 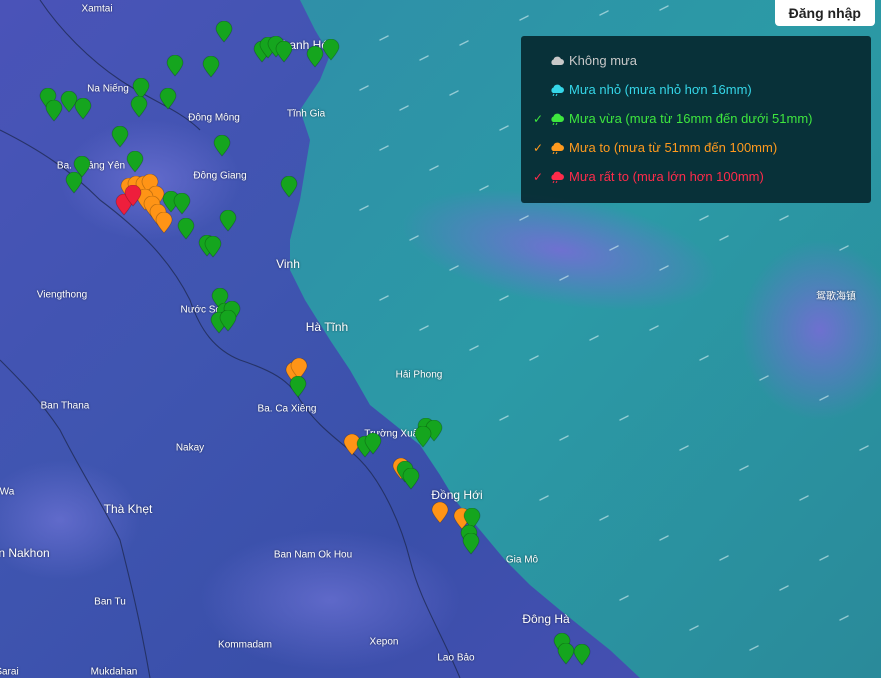 I want to click on legend-label: Mưa nhỏ (mưa nhỏ hơn 16mm), so click(x=660, y=89).